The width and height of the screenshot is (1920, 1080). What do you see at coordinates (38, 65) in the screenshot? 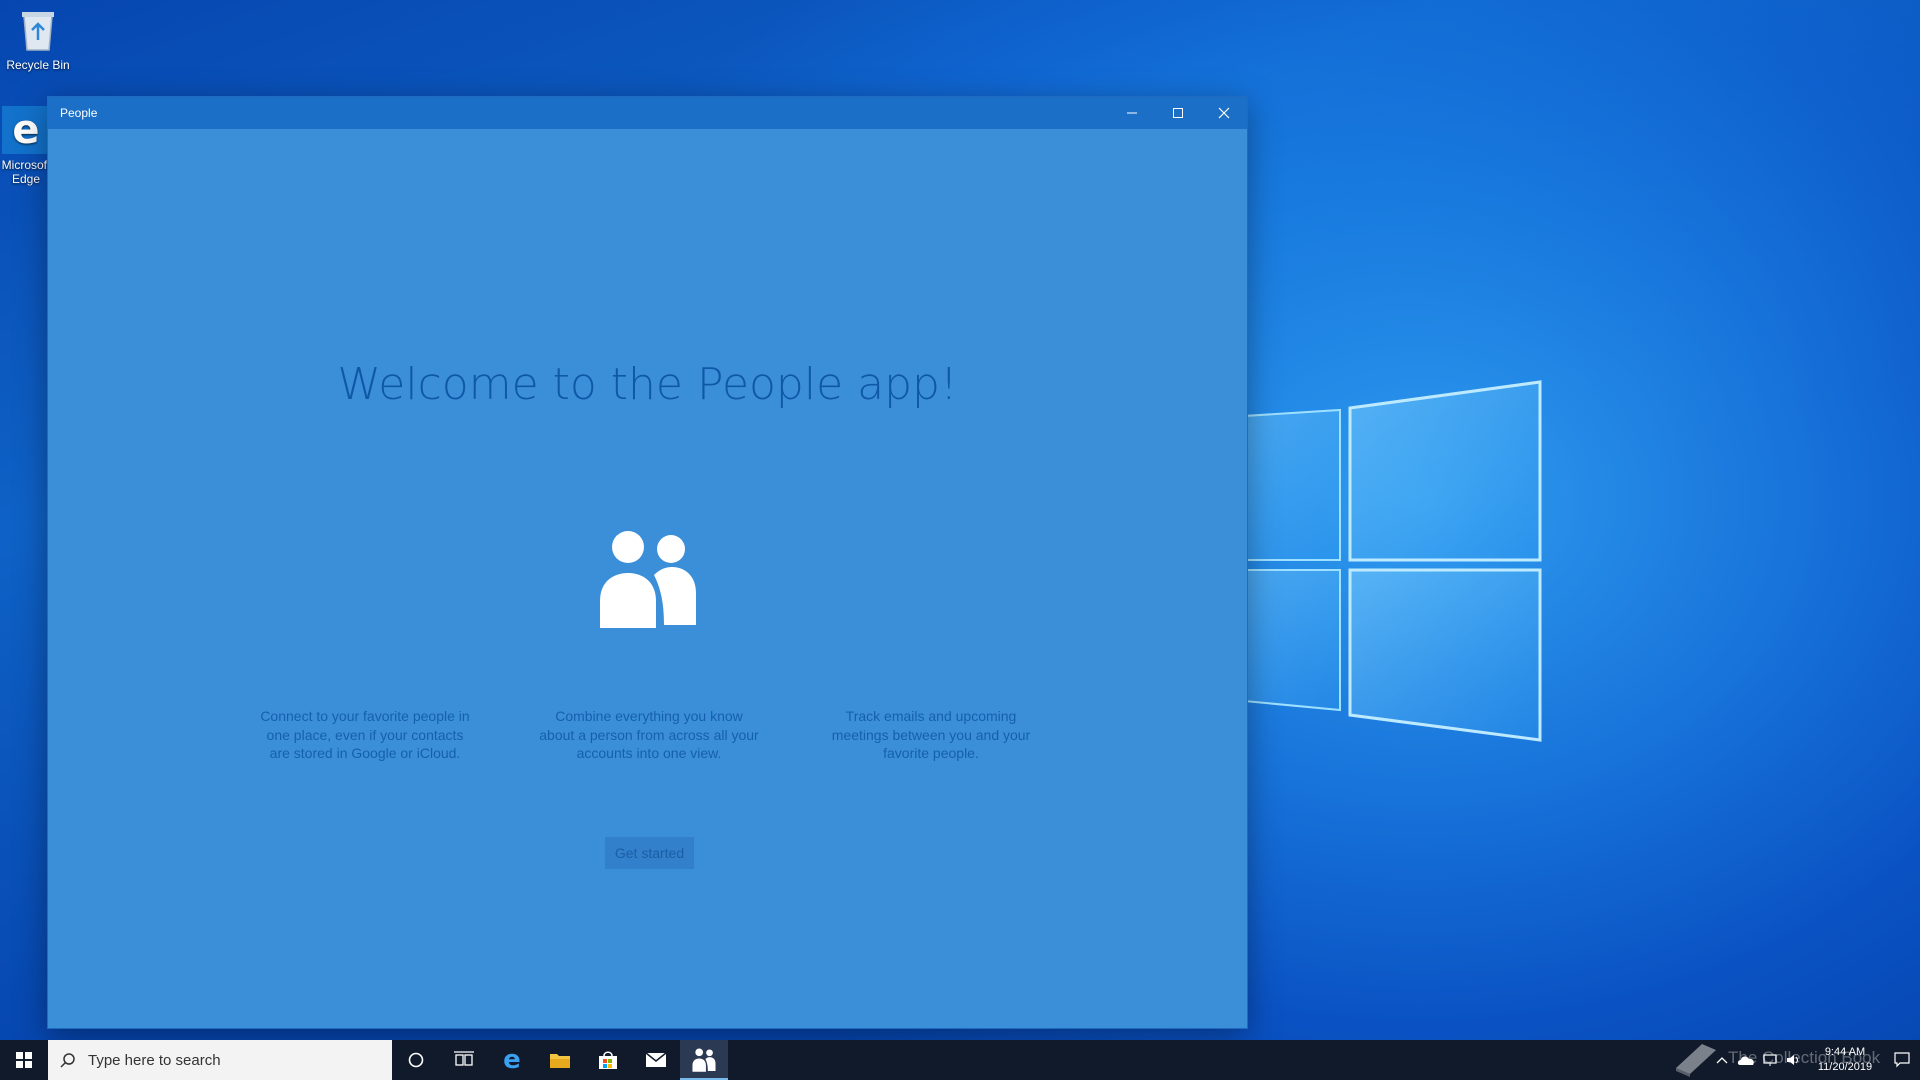
I see `desktop-icon-label: Recycle Bin` at bounding box center [38, 65].